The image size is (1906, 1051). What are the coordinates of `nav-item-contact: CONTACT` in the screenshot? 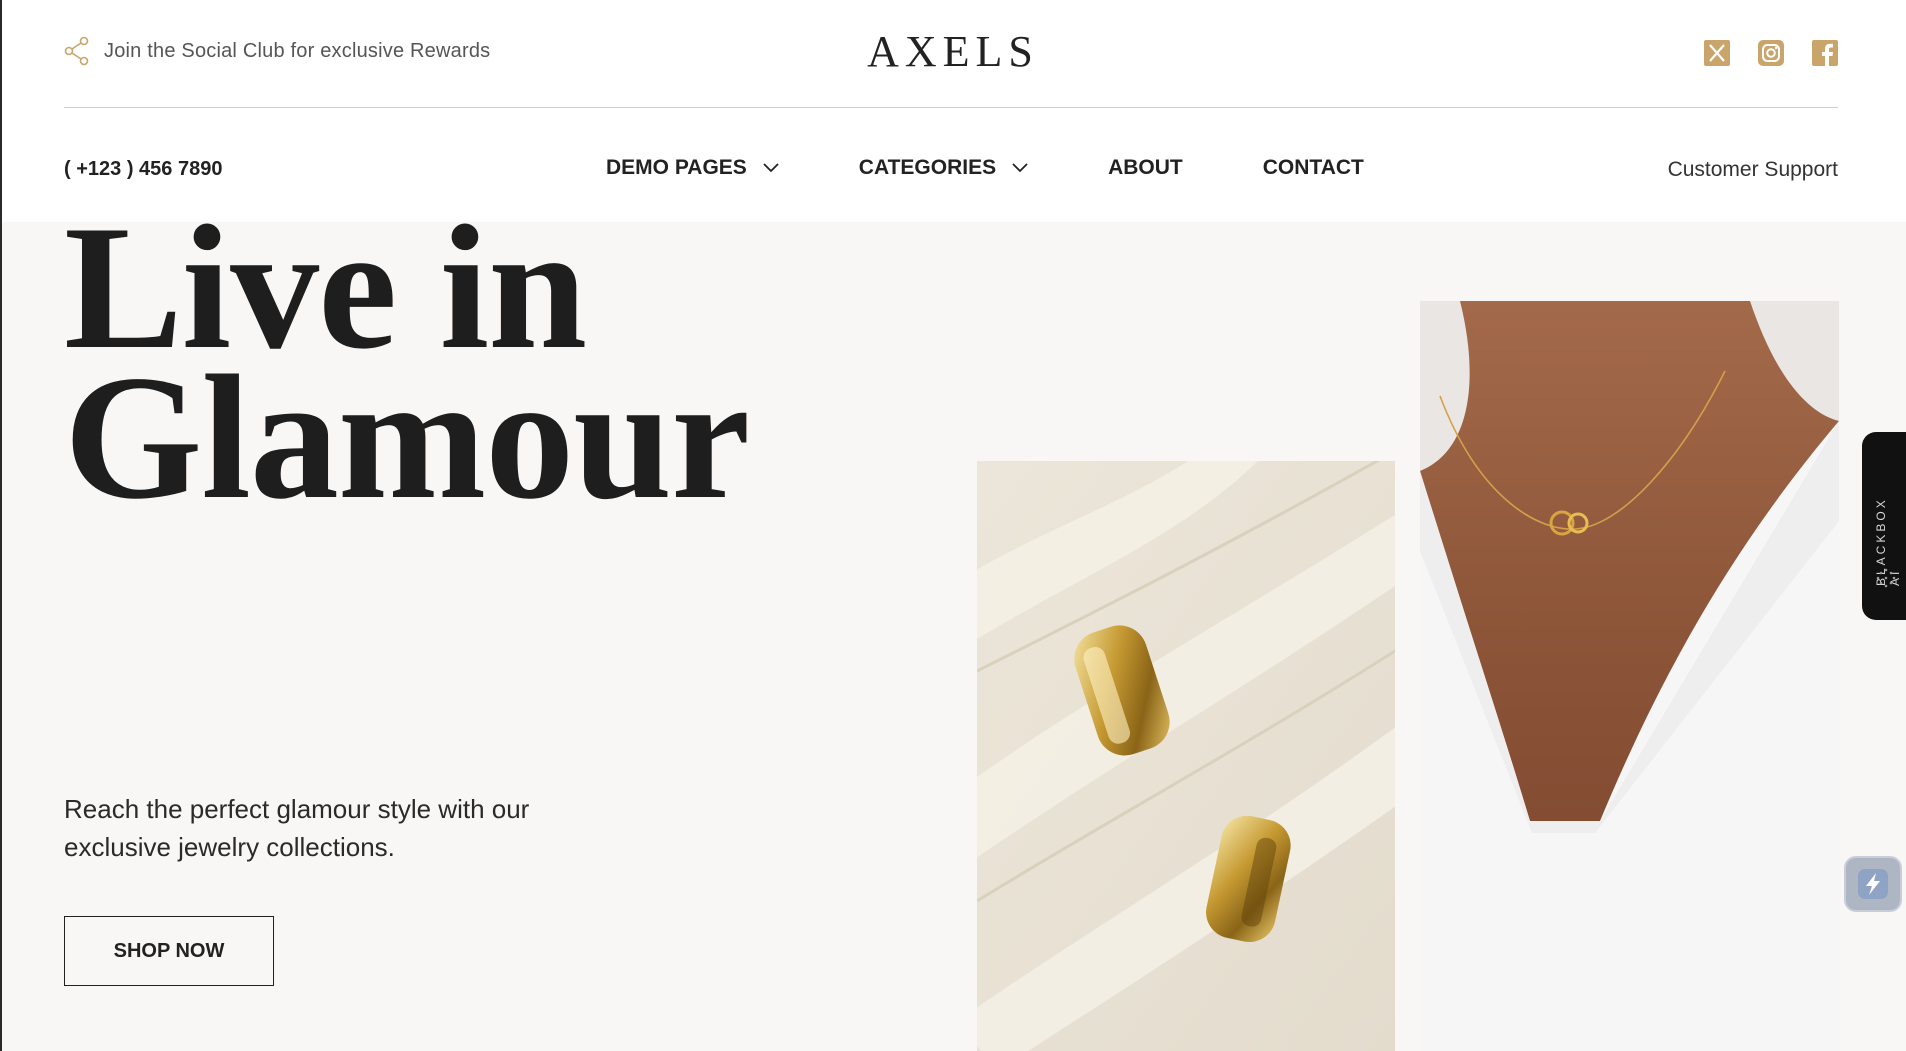 It's located at (1313, 168).